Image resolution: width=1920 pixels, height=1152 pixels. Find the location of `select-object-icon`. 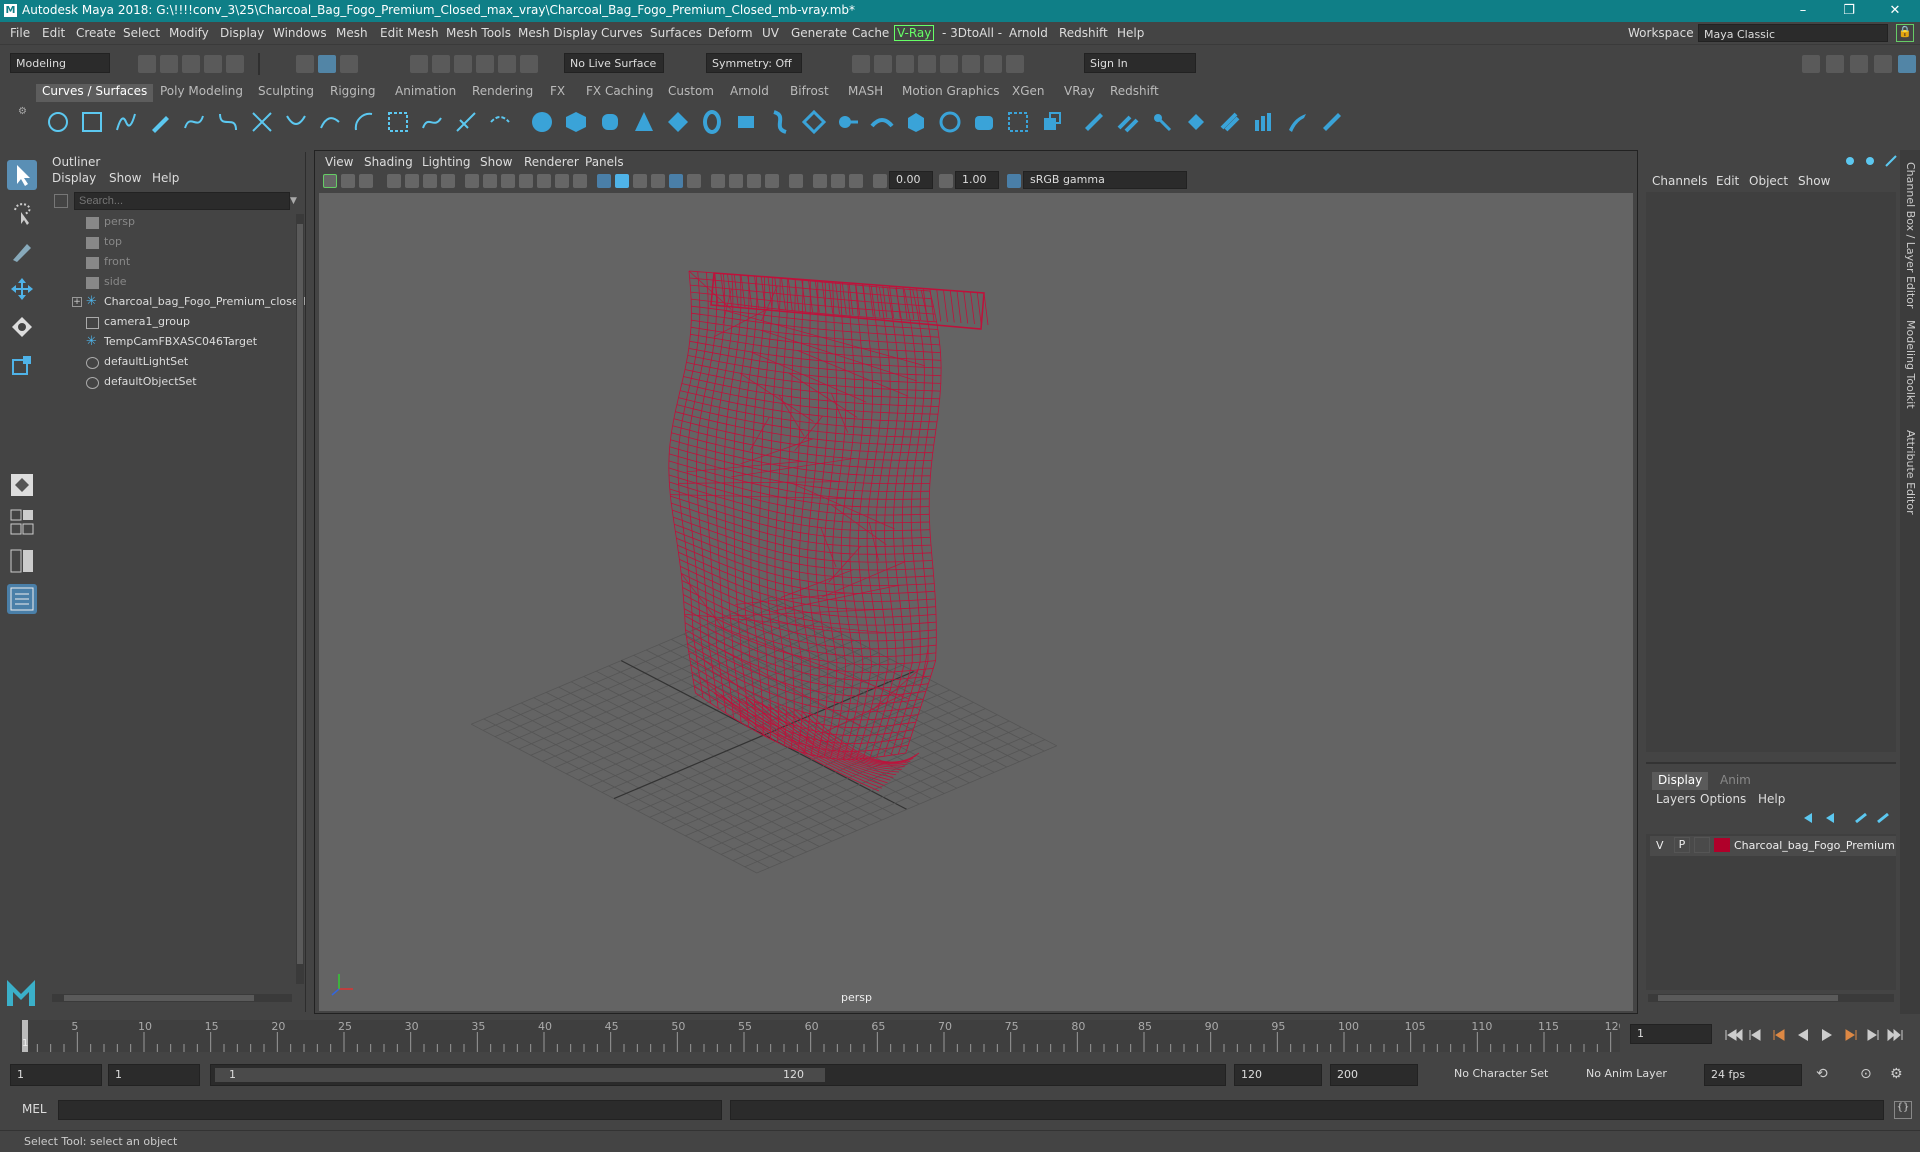

select-object-icon is located at coordinates (327, 64).